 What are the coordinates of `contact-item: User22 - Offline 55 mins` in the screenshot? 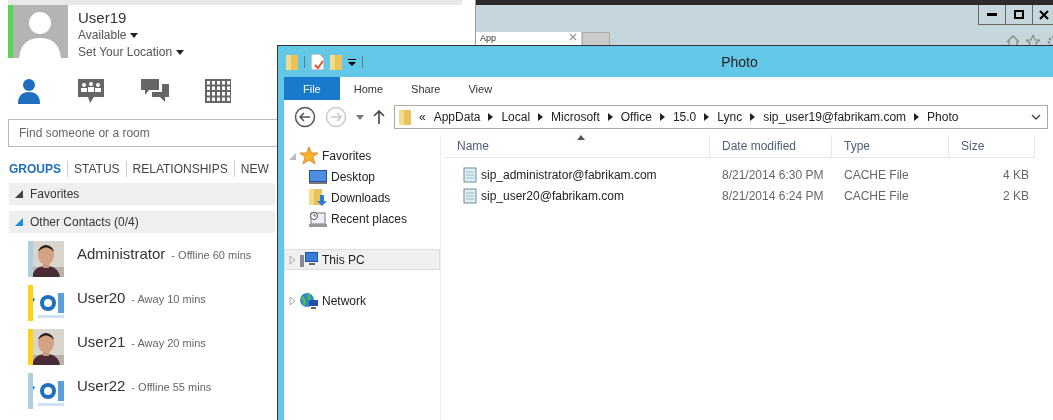 It's located at (152, 391).